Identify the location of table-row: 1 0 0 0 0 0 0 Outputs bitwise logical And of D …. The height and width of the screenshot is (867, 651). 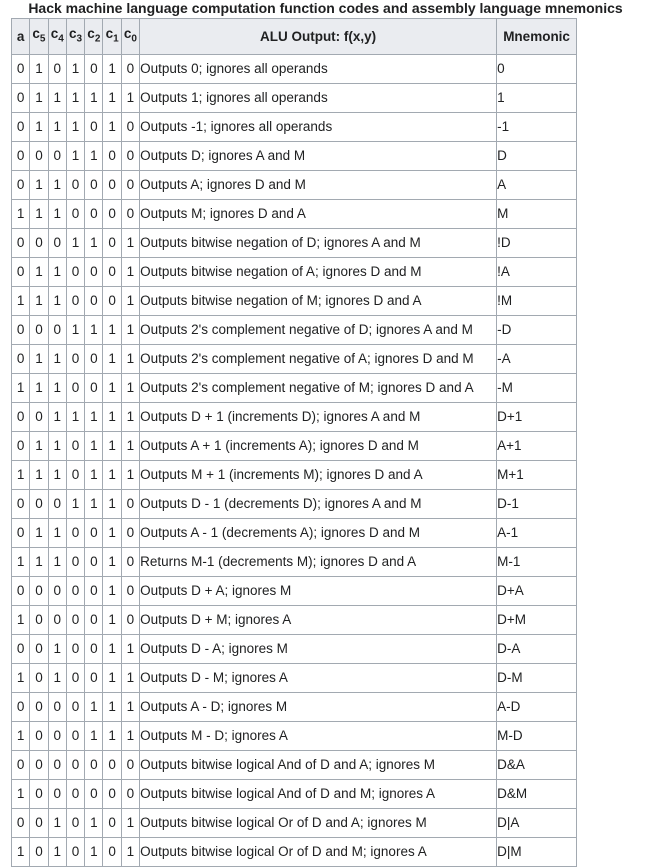
(294, 793).